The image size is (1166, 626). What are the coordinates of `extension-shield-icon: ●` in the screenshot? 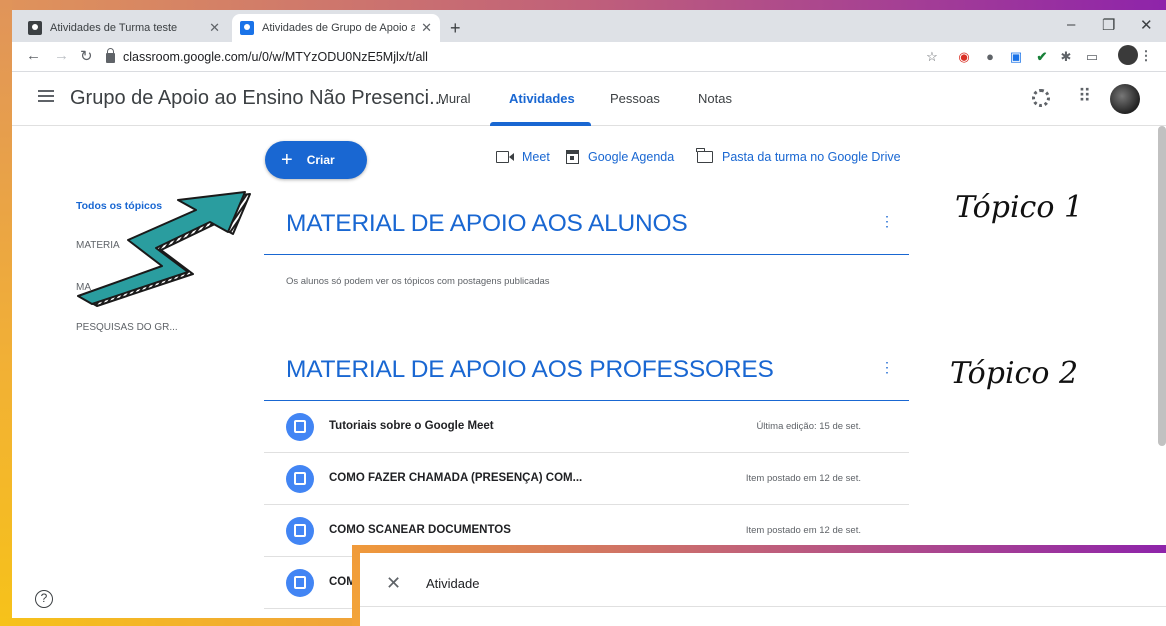 It's located at (990, 57).